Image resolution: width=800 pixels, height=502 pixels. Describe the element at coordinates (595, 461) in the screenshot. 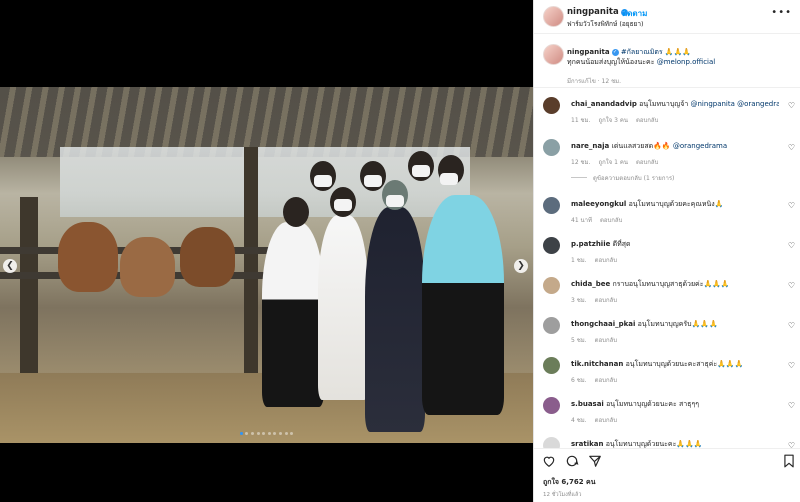

I see `share-icon` at that location.